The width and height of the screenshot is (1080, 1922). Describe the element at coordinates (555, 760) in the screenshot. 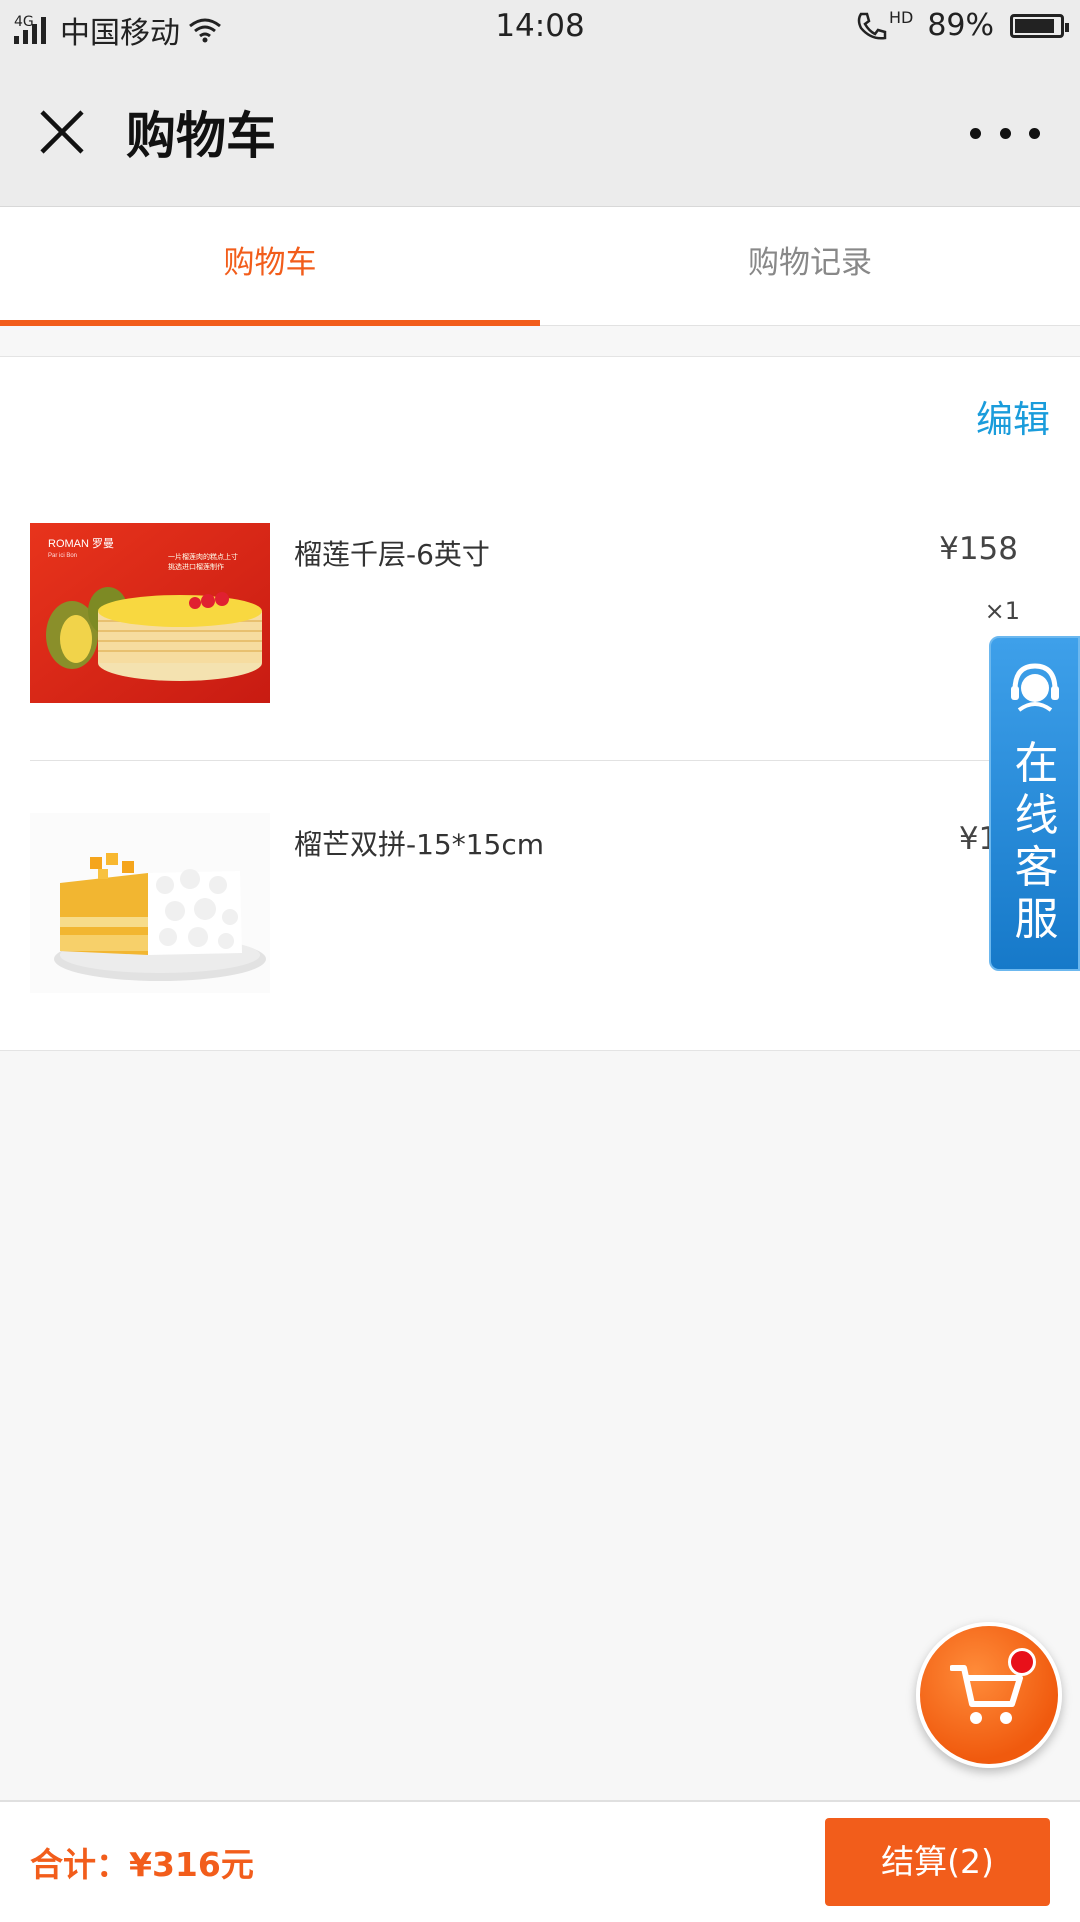

I see `item-divider` at that location.